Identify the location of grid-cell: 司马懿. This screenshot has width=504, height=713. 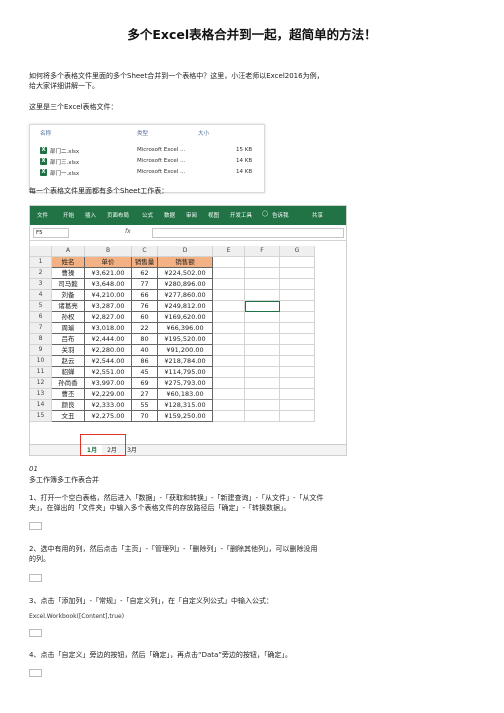
(68, 284).